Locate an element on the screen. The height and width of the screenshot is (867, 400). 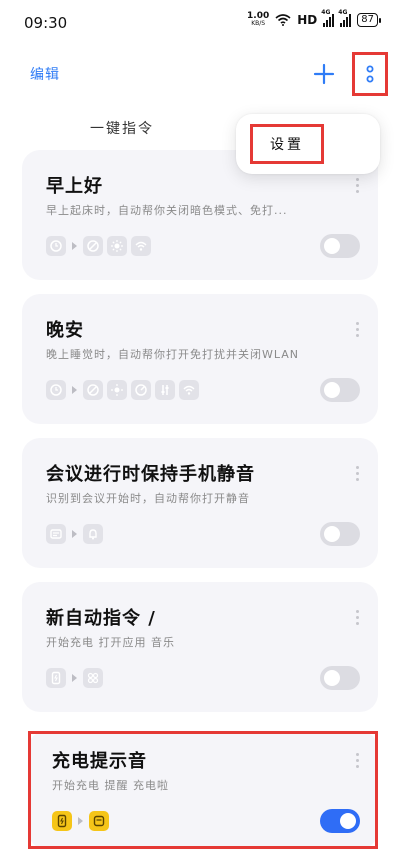
card-title: 充电提示音 is located at coordinates (99, 761).